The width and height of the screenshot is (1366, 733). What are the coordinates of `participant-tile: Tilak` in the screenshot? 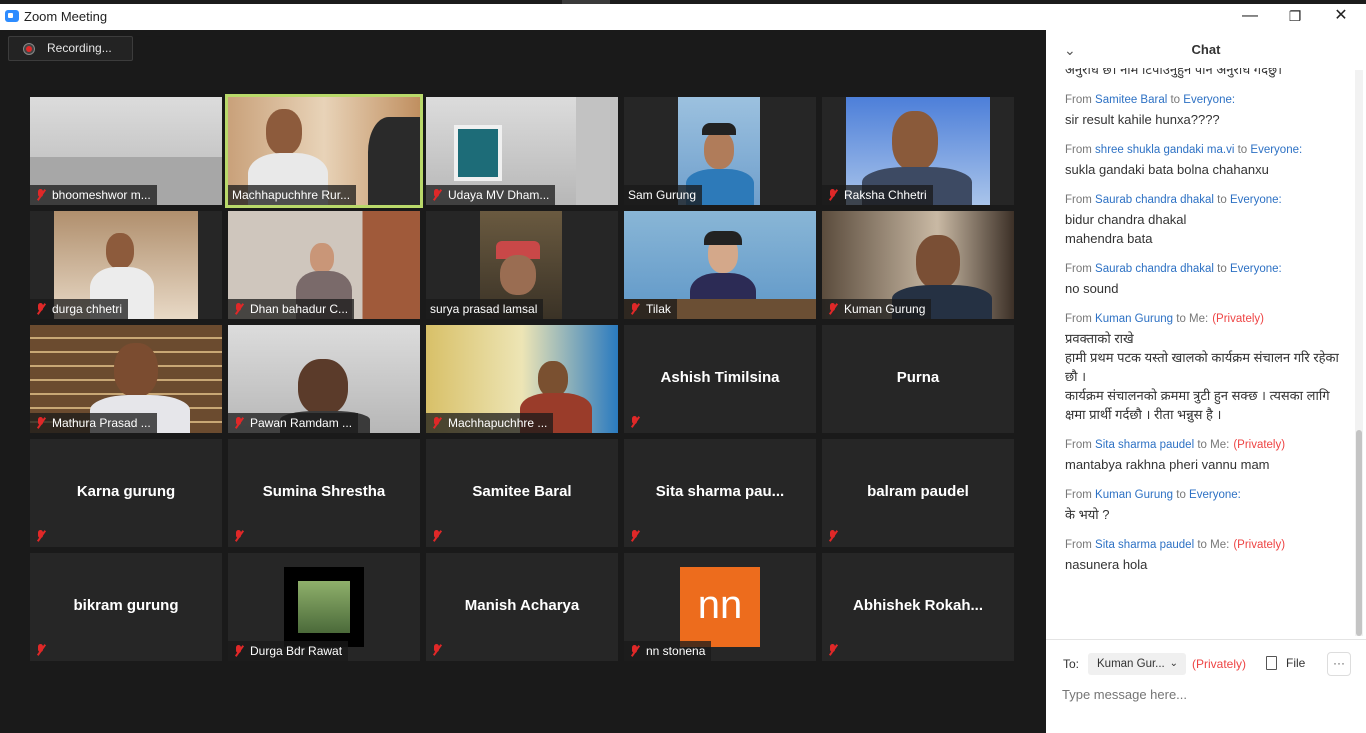 It's located at (720, 265).